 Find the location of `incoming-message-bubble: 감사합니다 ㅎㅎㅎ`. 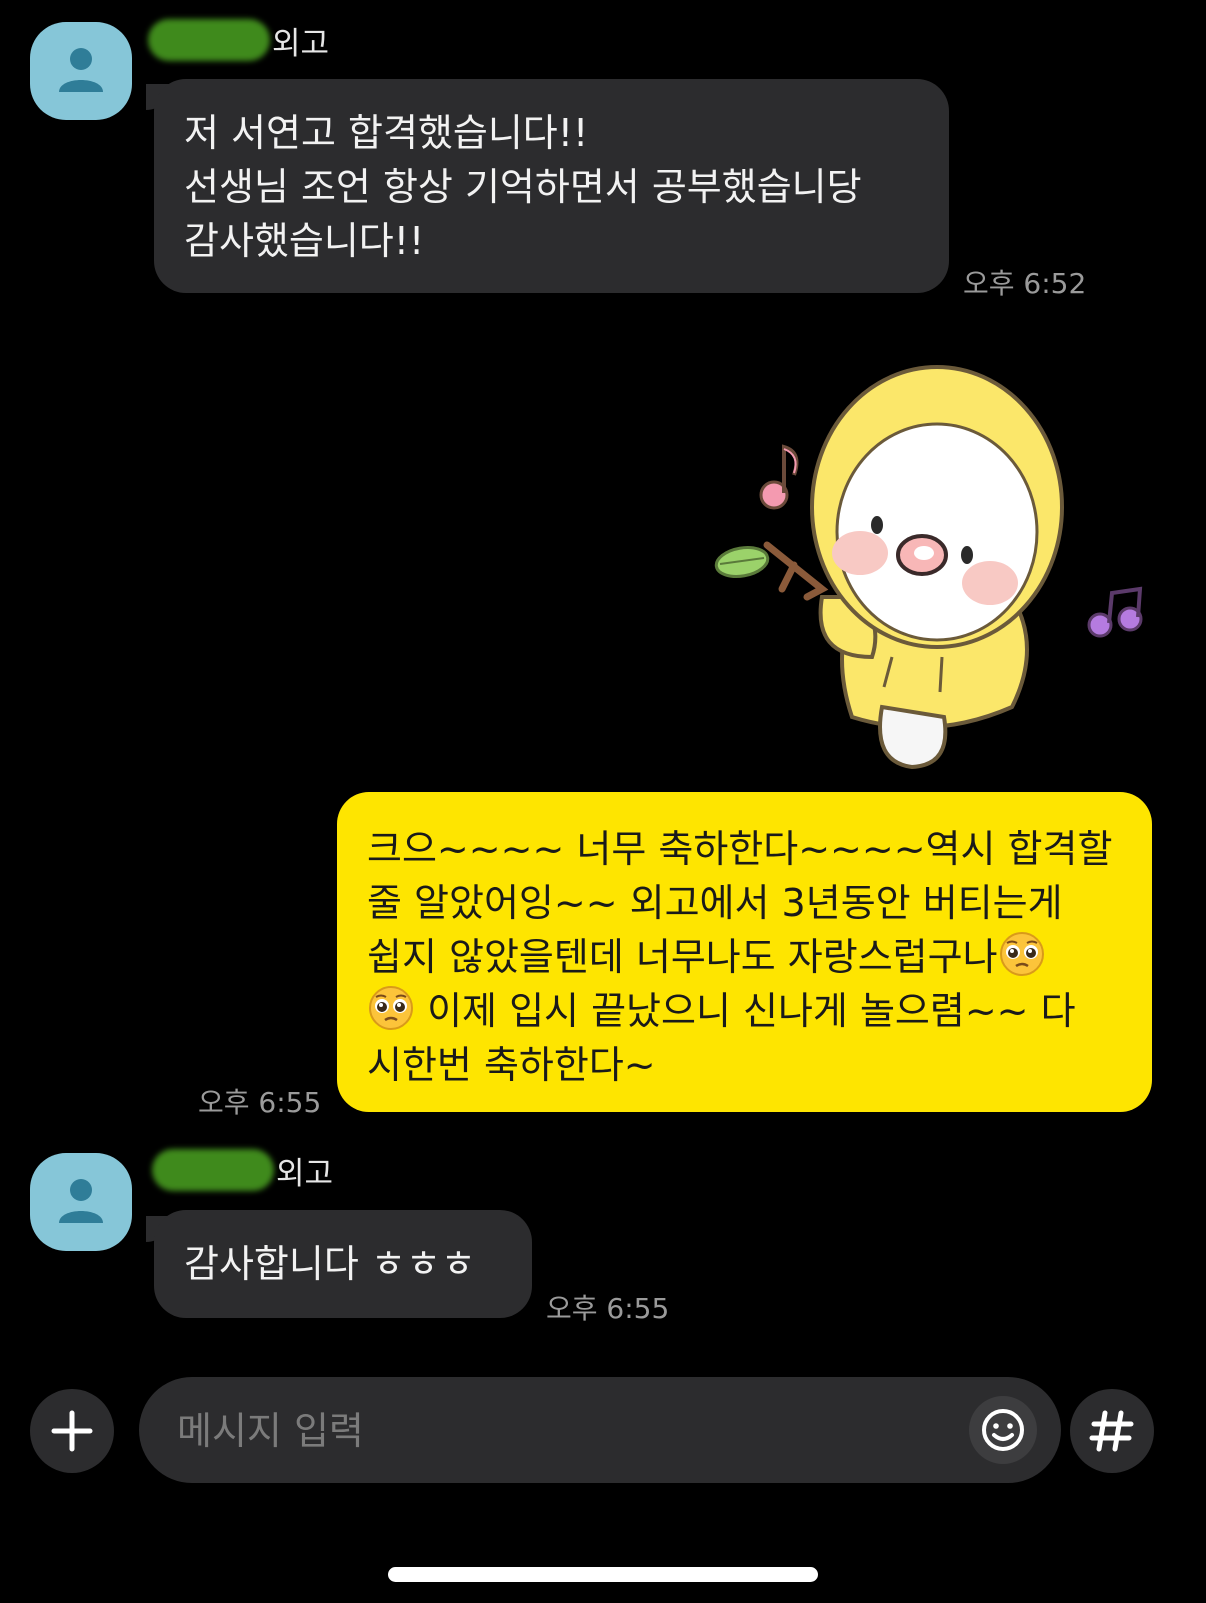

incoming-message-bubble: 감사합니다 ㅎㅎㅎ is located at coordinates (343, 1264).